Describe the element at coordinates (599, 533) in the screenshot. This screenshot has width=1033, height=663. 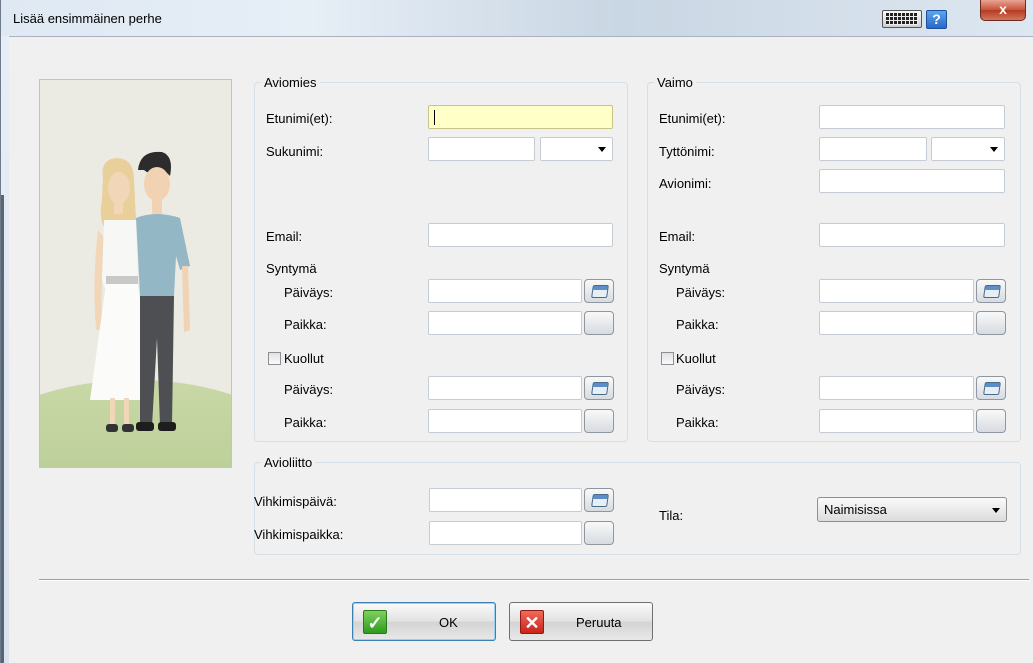
I see `marriage-place-browse-button` at that location.